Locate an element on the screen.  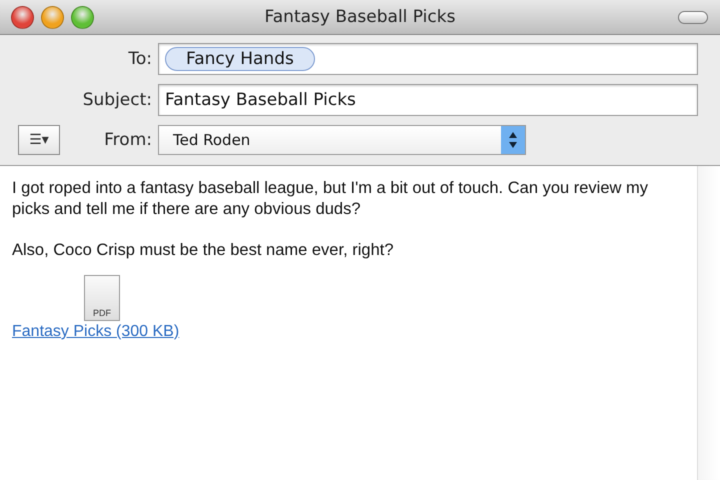
to-label: To: is located at coordinates (140, 59).